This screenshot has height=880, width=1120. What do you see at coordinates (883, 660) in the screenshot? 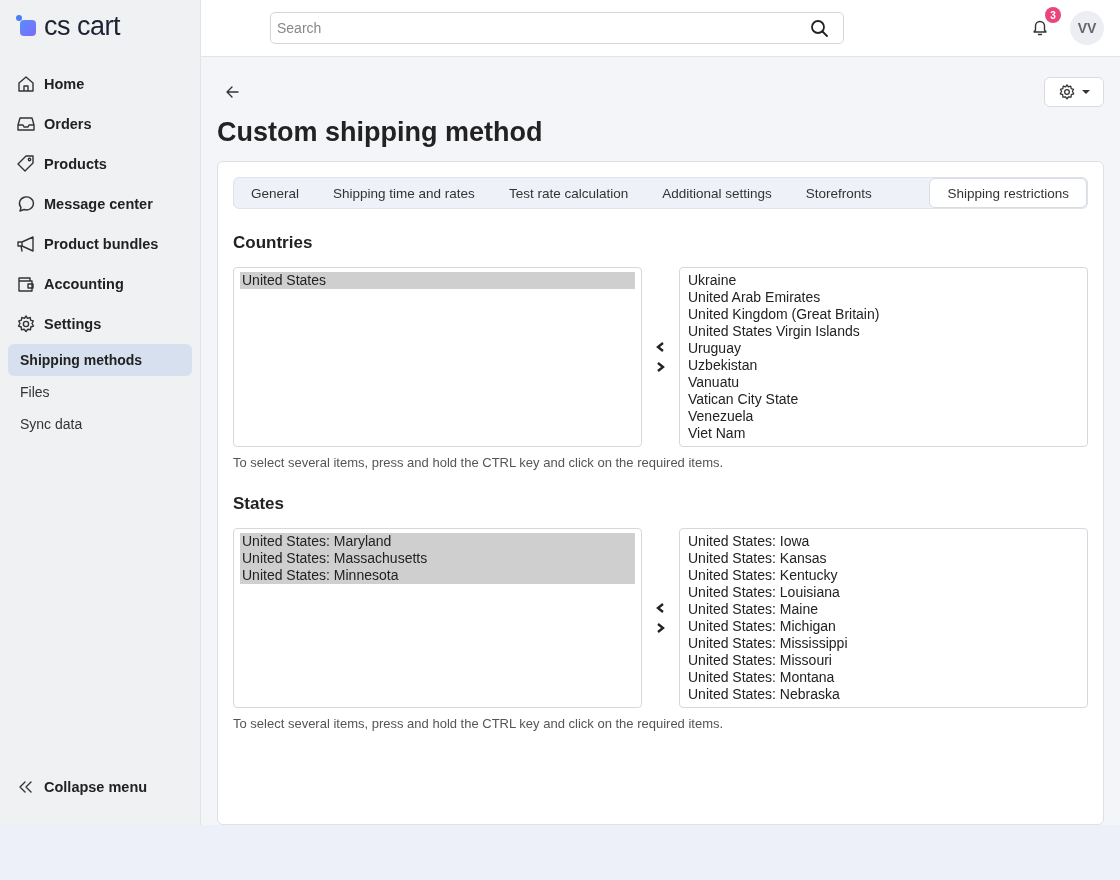
I see `list-option: United States: Missouri` at bounding box center [883, 660].